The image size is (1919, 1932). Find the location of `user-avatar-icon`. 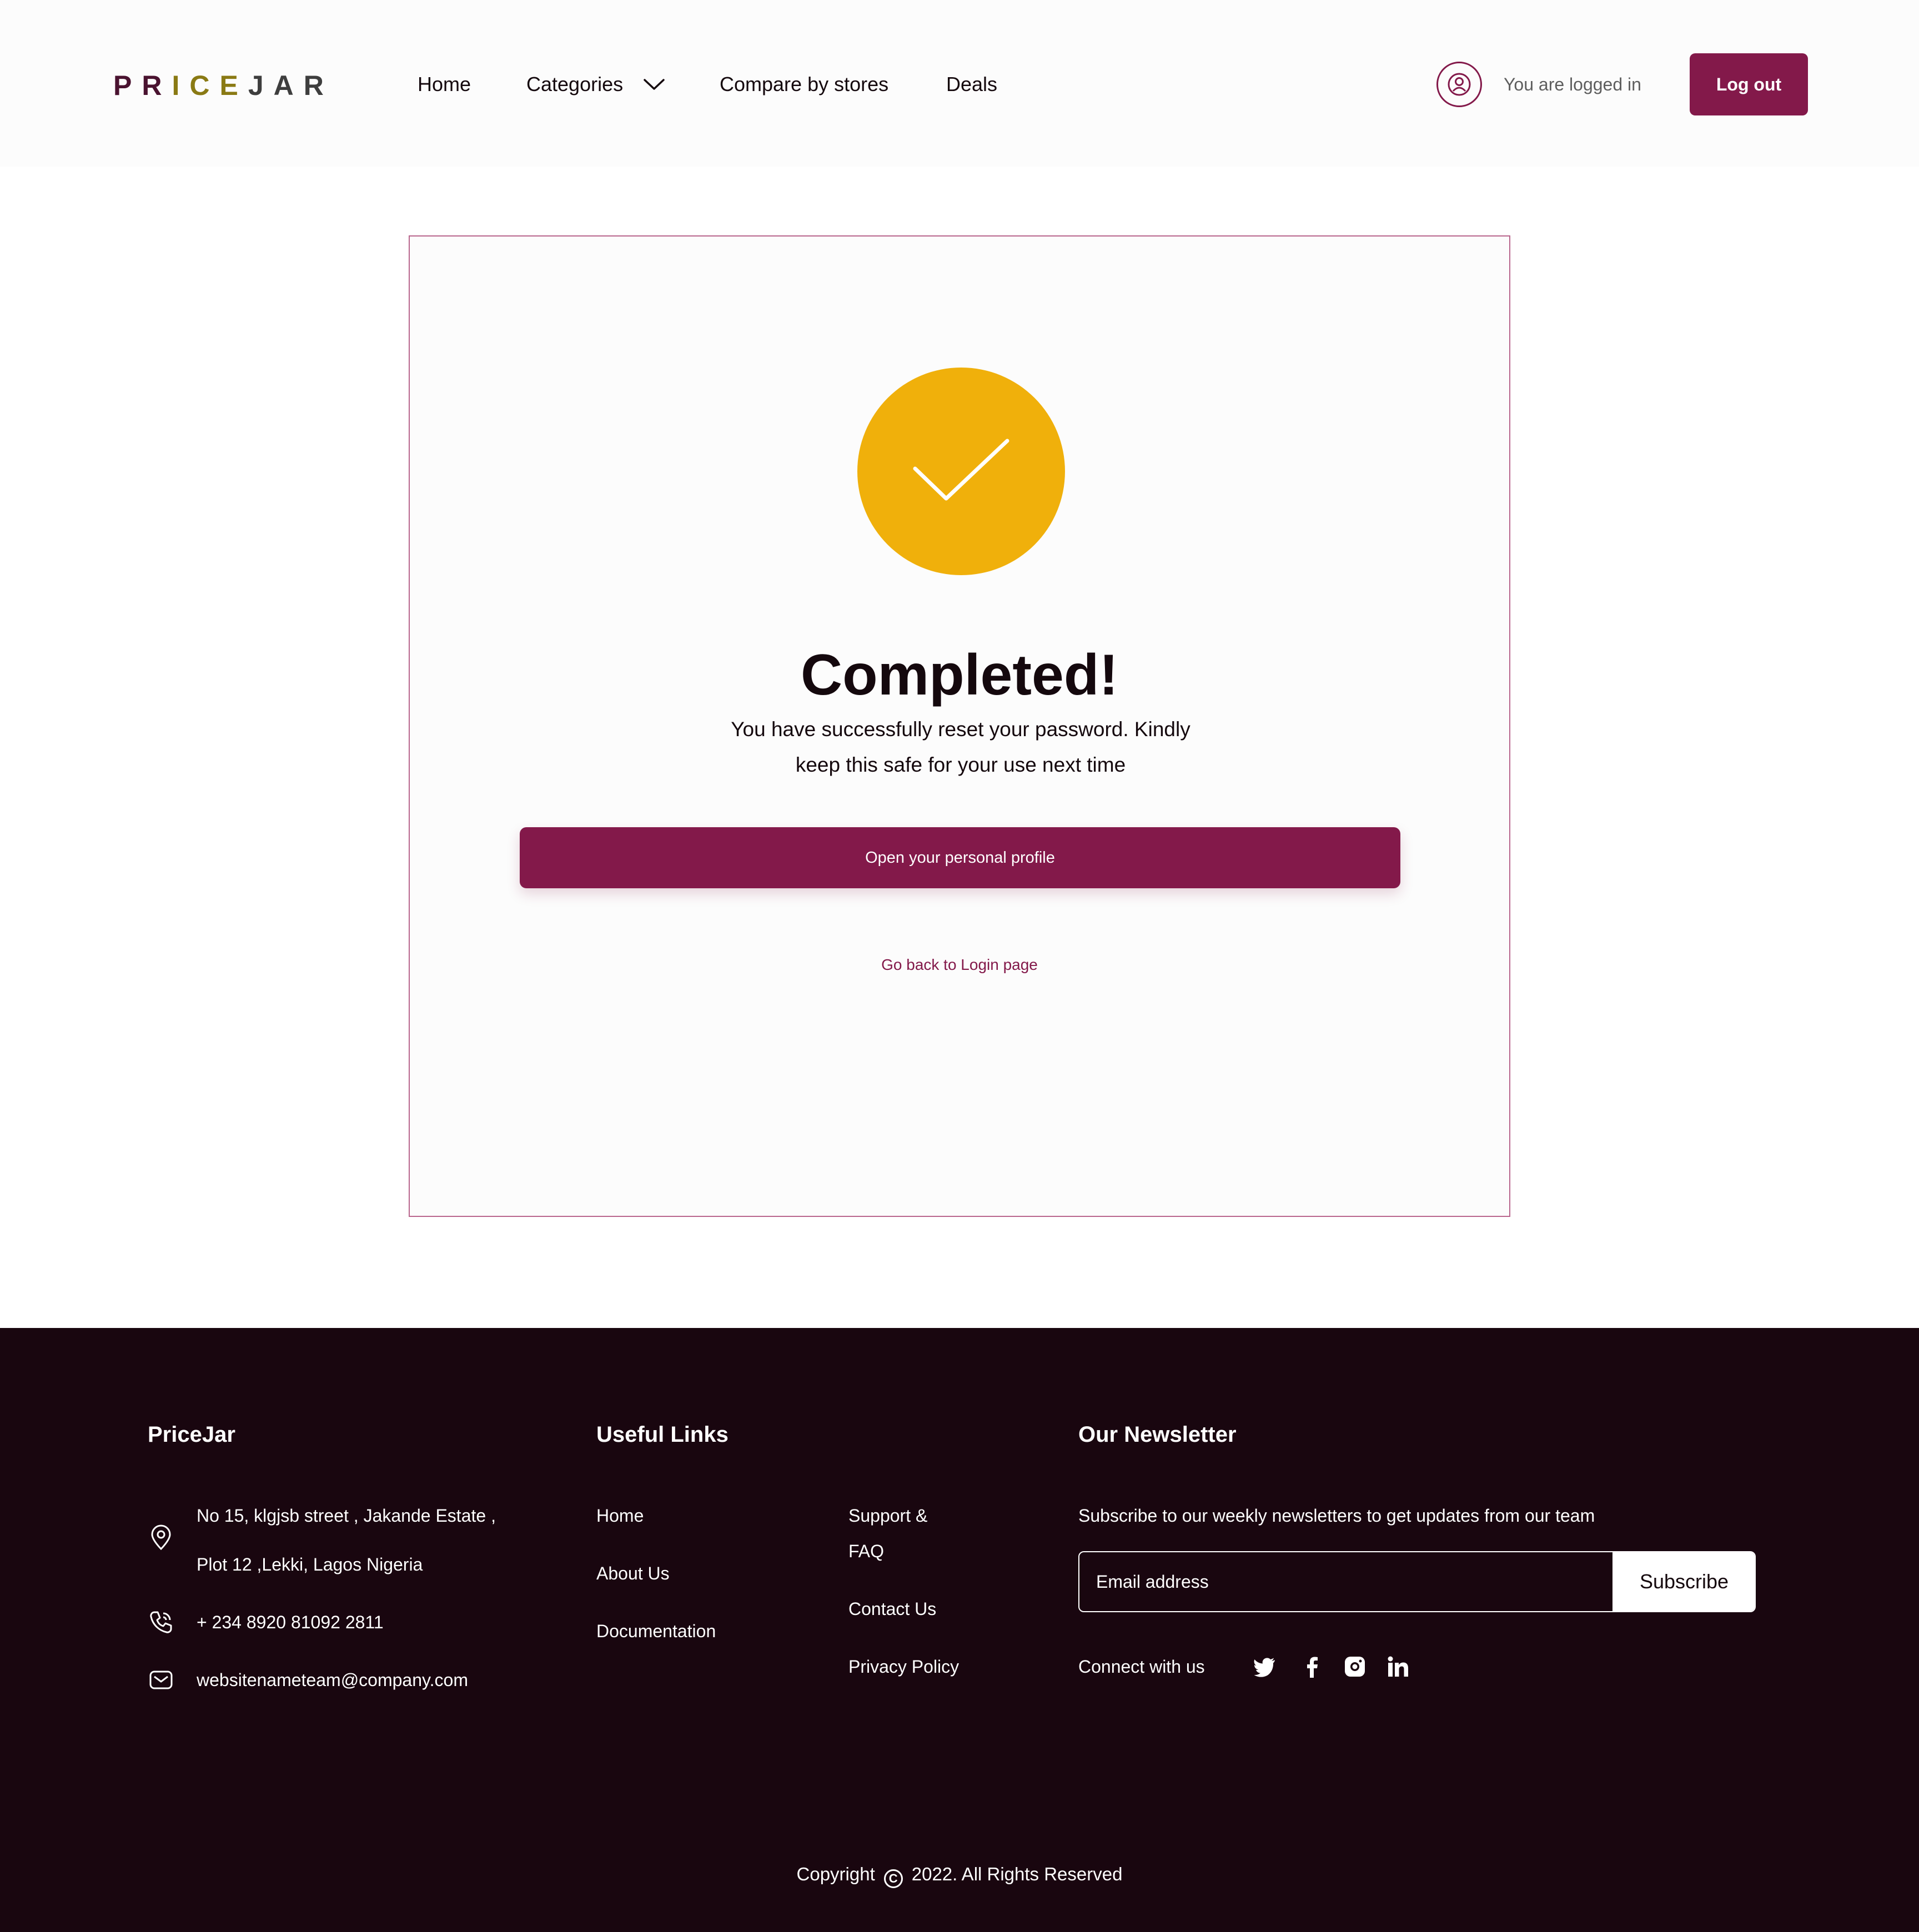

user-avatar-icon is located at coordinates (1459, 84).